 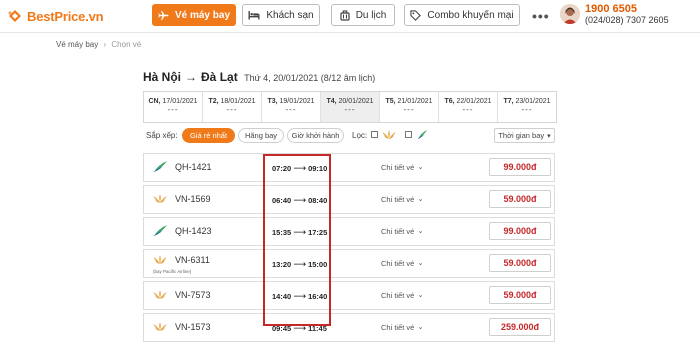 I want to click on flight-row: VN-7573 14:40 ⟶ 16:40 Chi tiết vé ⌄ 59.000đ, so click(x=349, y=295).